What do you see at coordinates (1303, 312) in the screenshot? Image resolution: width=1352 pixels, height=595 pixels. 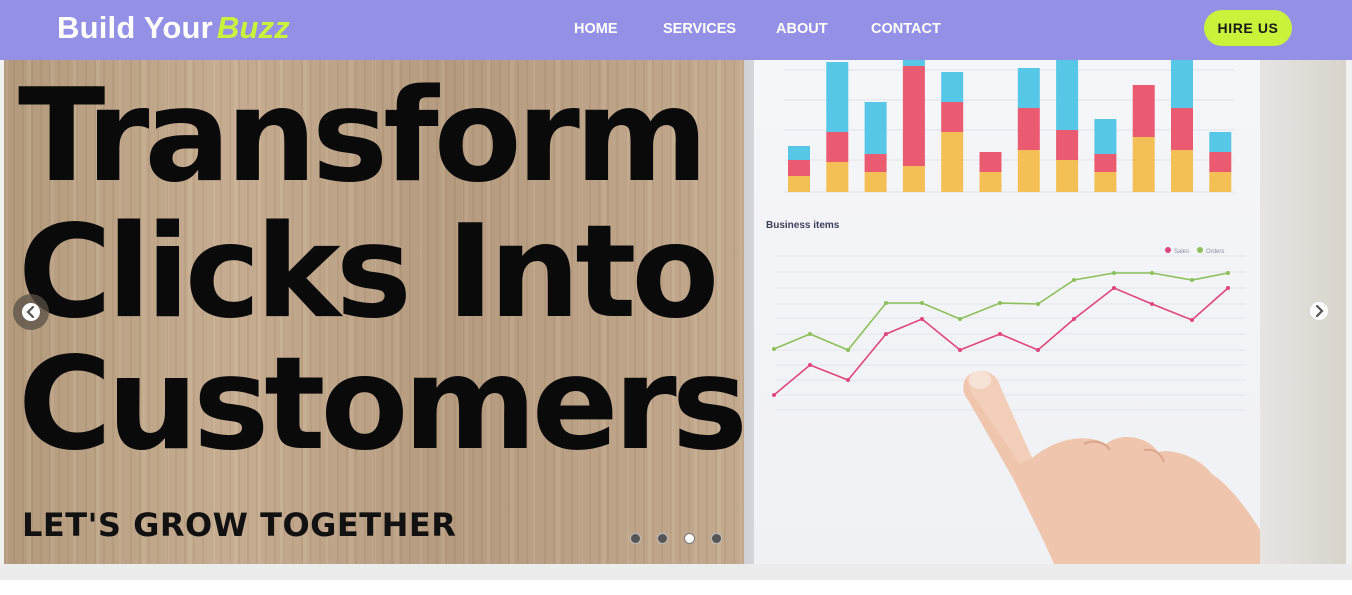 I see `desk-surface` at bounding box center [1303, 312].